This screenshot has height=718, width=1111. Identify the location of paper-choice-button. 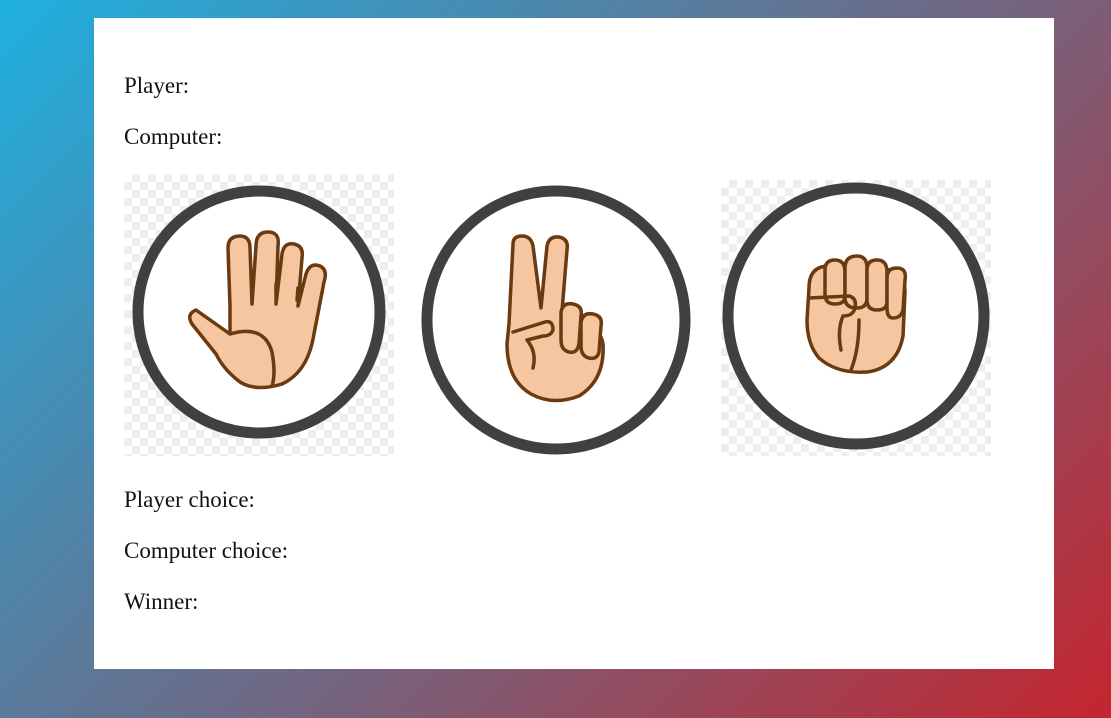
(259, 315).